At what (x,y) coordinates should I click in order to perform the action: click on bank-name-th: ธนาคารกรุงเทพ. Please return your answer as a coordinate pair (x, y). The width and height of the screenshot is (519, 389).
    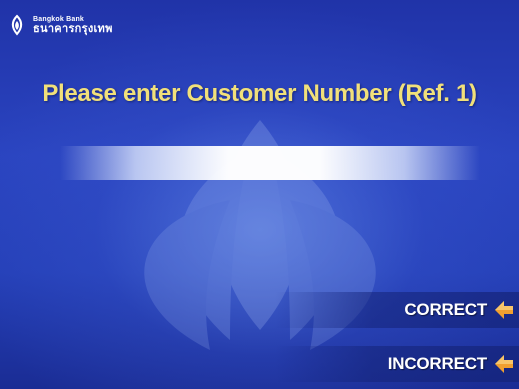
    Looking at the image, I should click on (73, 28).